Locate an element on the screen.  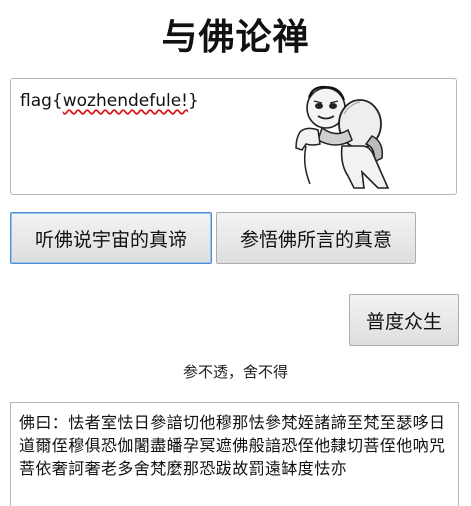
decode-button: 参悟佛所言的真意 is located at coordinates (316, 238).